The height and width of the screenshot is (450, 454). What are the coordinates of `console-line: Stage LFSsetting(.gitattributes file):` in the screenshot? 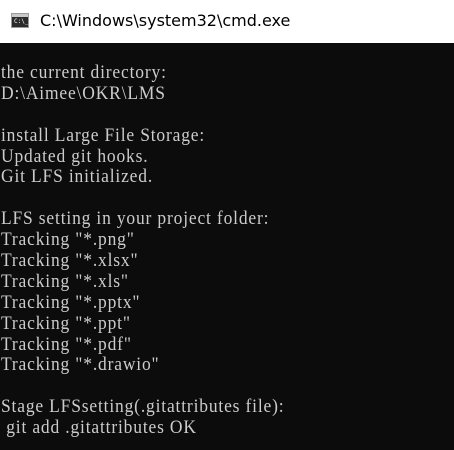 It's located at (143, 407).